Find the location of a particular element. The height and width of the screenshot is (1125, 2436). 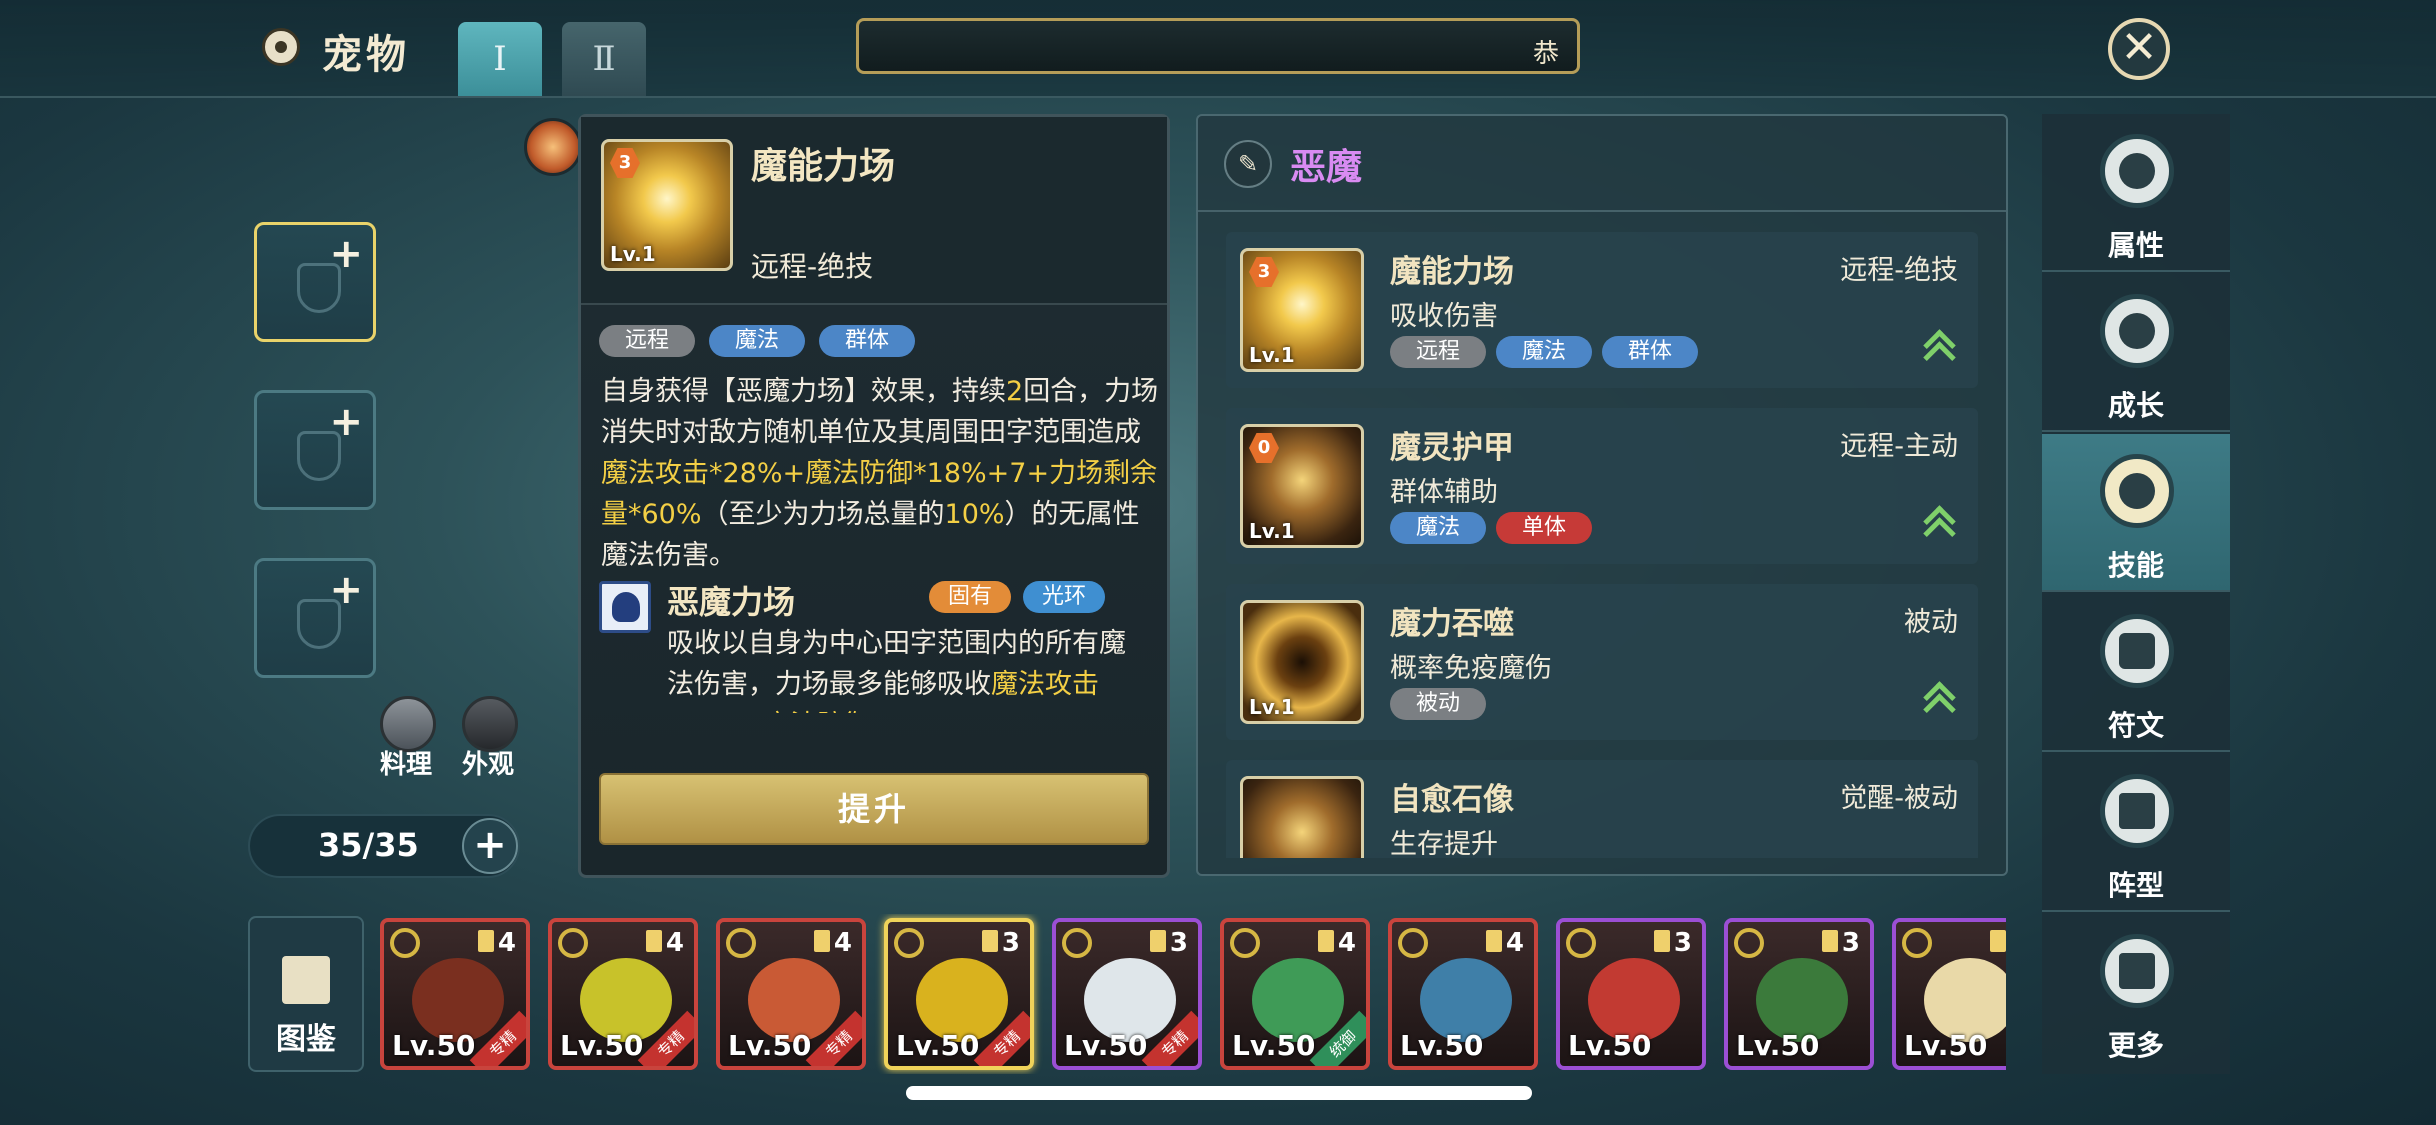

skill-summary: 概率免疫魔伤 is located at coordinates (1471, 668).